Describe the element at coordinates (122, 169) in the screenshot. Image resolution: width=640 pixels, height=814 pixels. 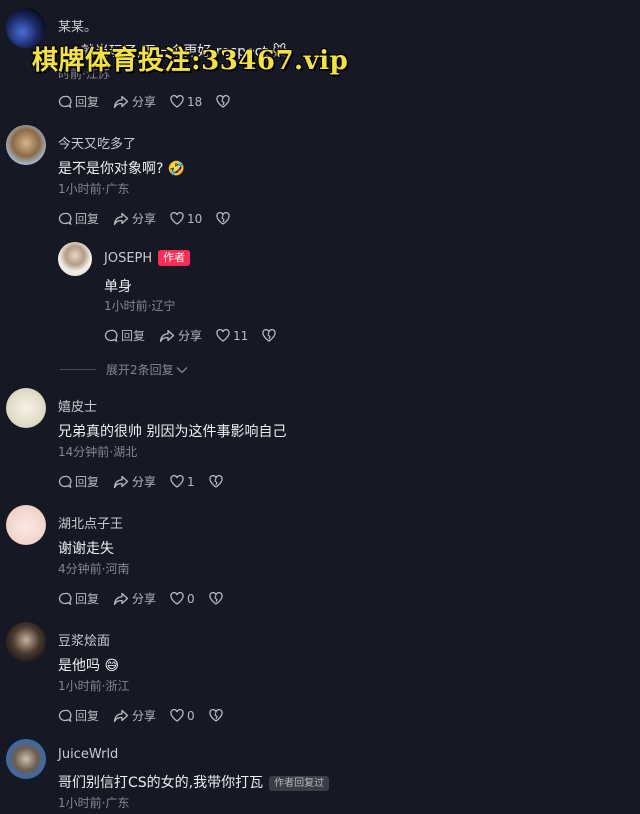
I see `comment-text: 是不是你对象啊? 🤣` at that location.